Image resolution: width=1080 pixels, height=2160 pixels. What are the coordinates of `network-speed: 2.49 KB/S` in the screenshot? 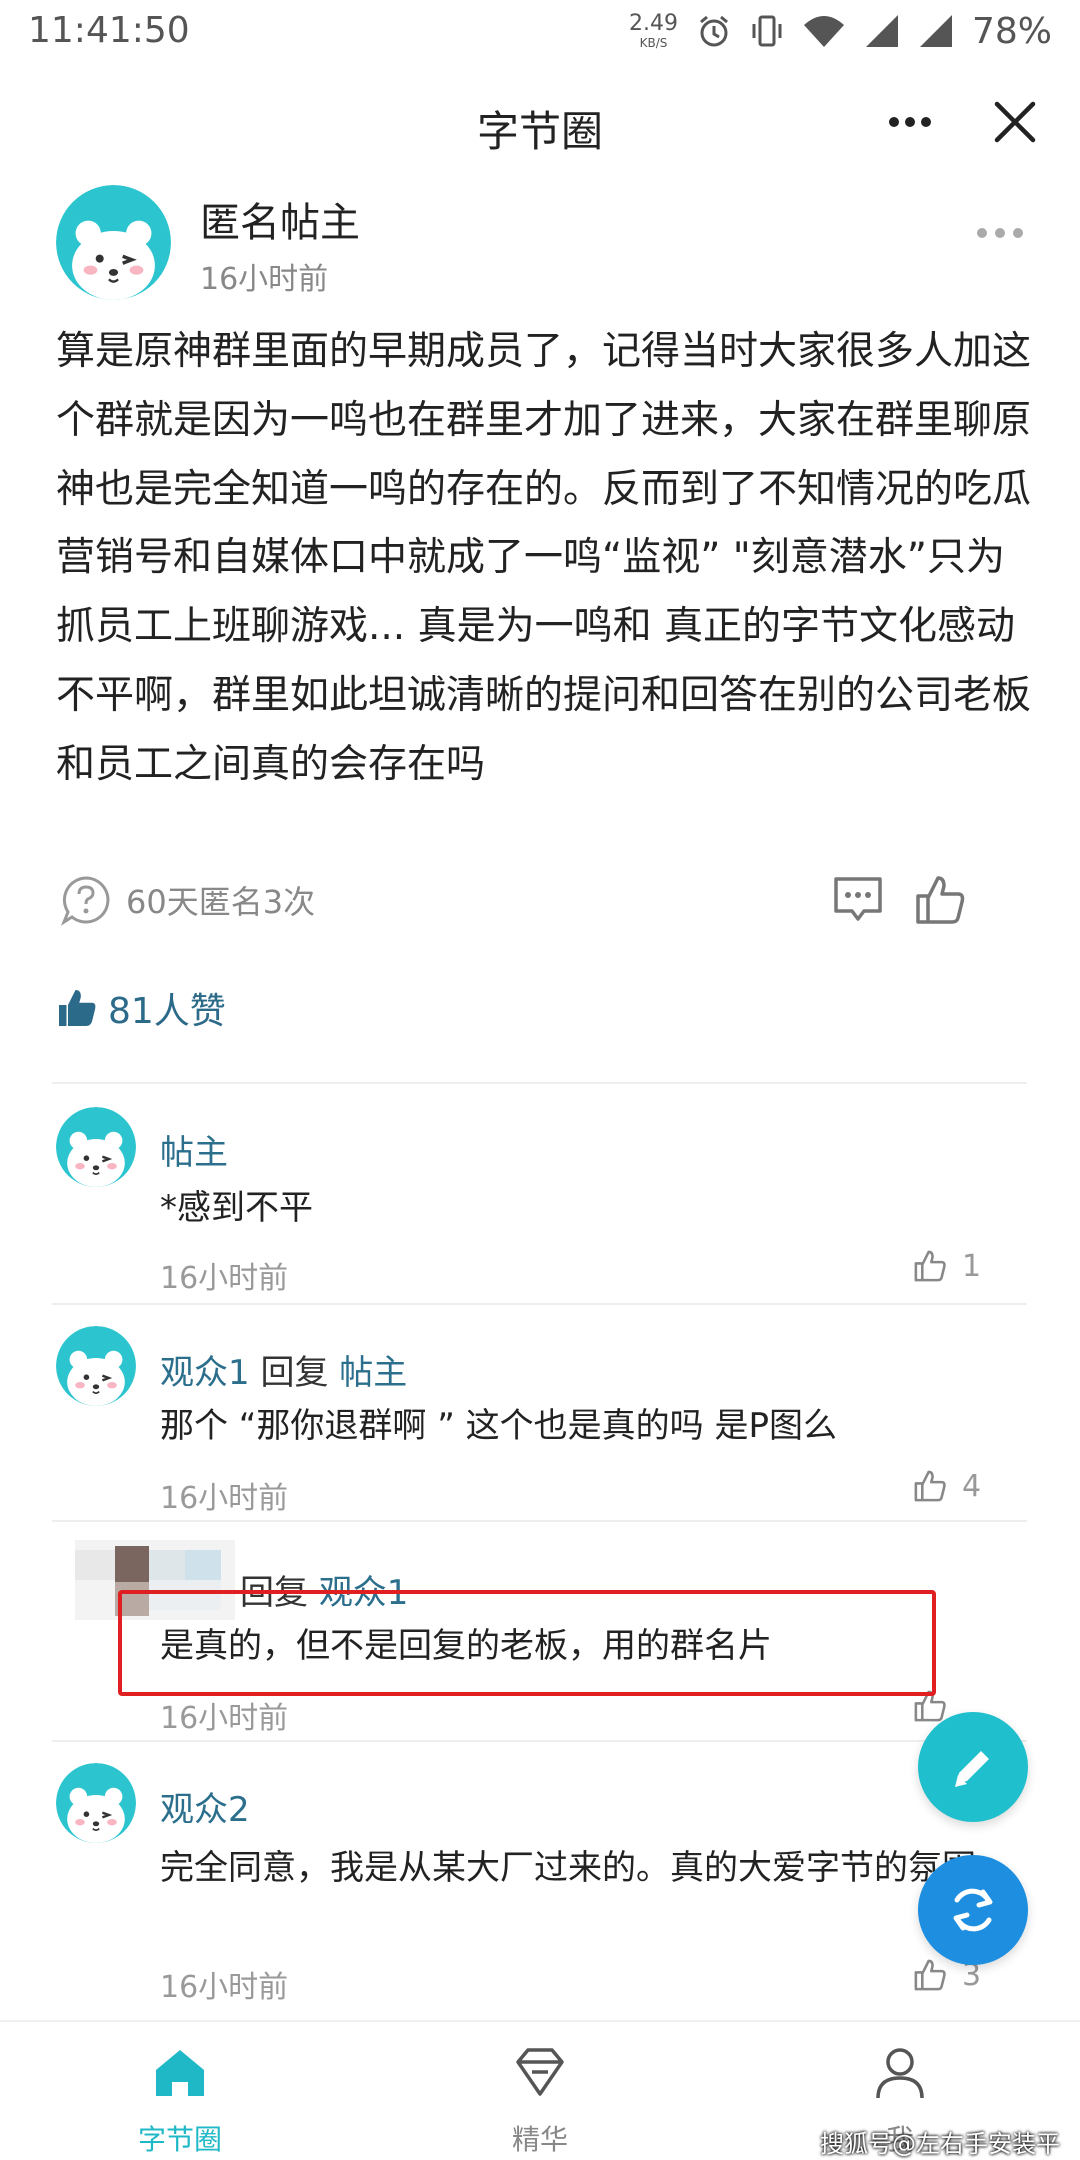 It's located at (653, 30).